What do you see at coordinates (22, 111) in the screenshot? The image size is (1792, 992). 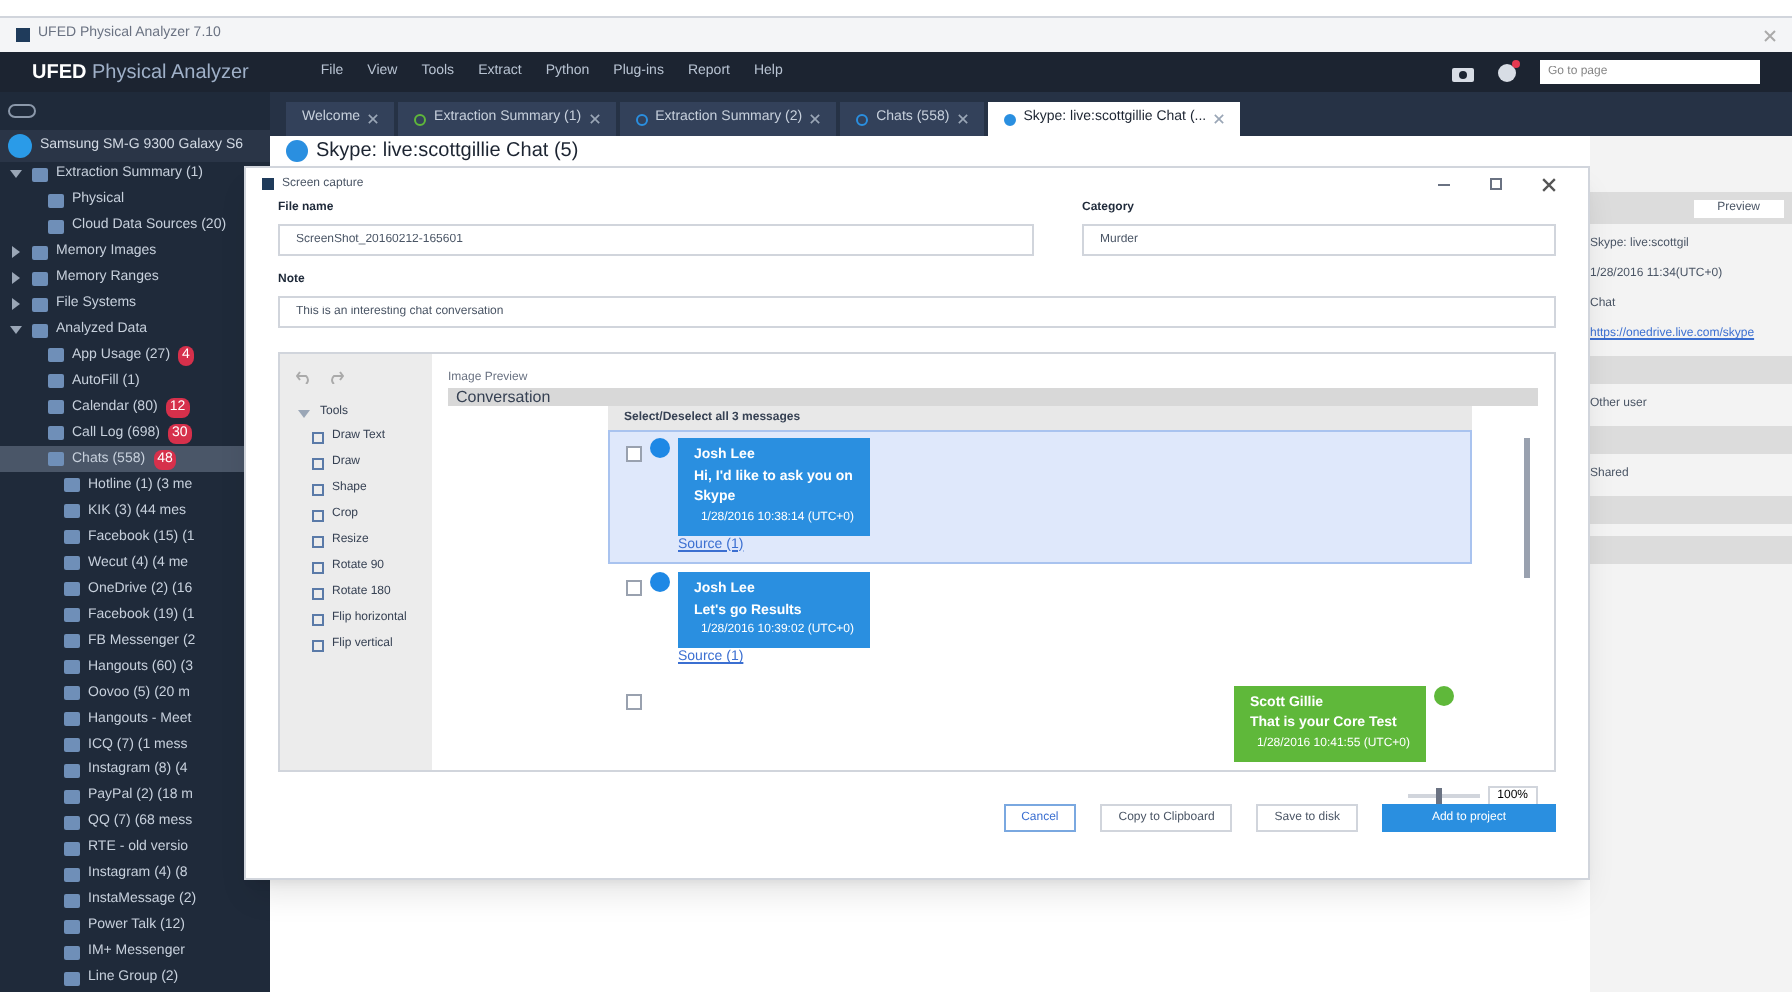 I see `tree-toggle-icon` at bounding box center [22, 111].